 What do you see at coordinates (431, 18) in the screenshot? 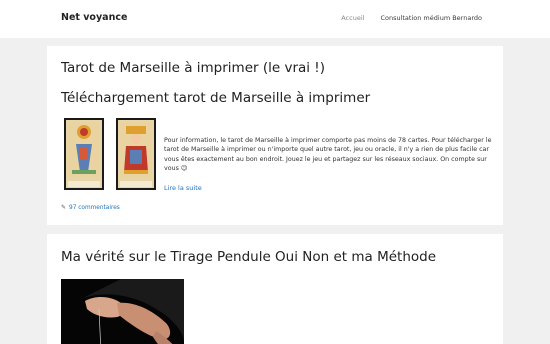
I see `nav-item-consultation: Consultation médium Bernardo` at bounding box center [431, 18].